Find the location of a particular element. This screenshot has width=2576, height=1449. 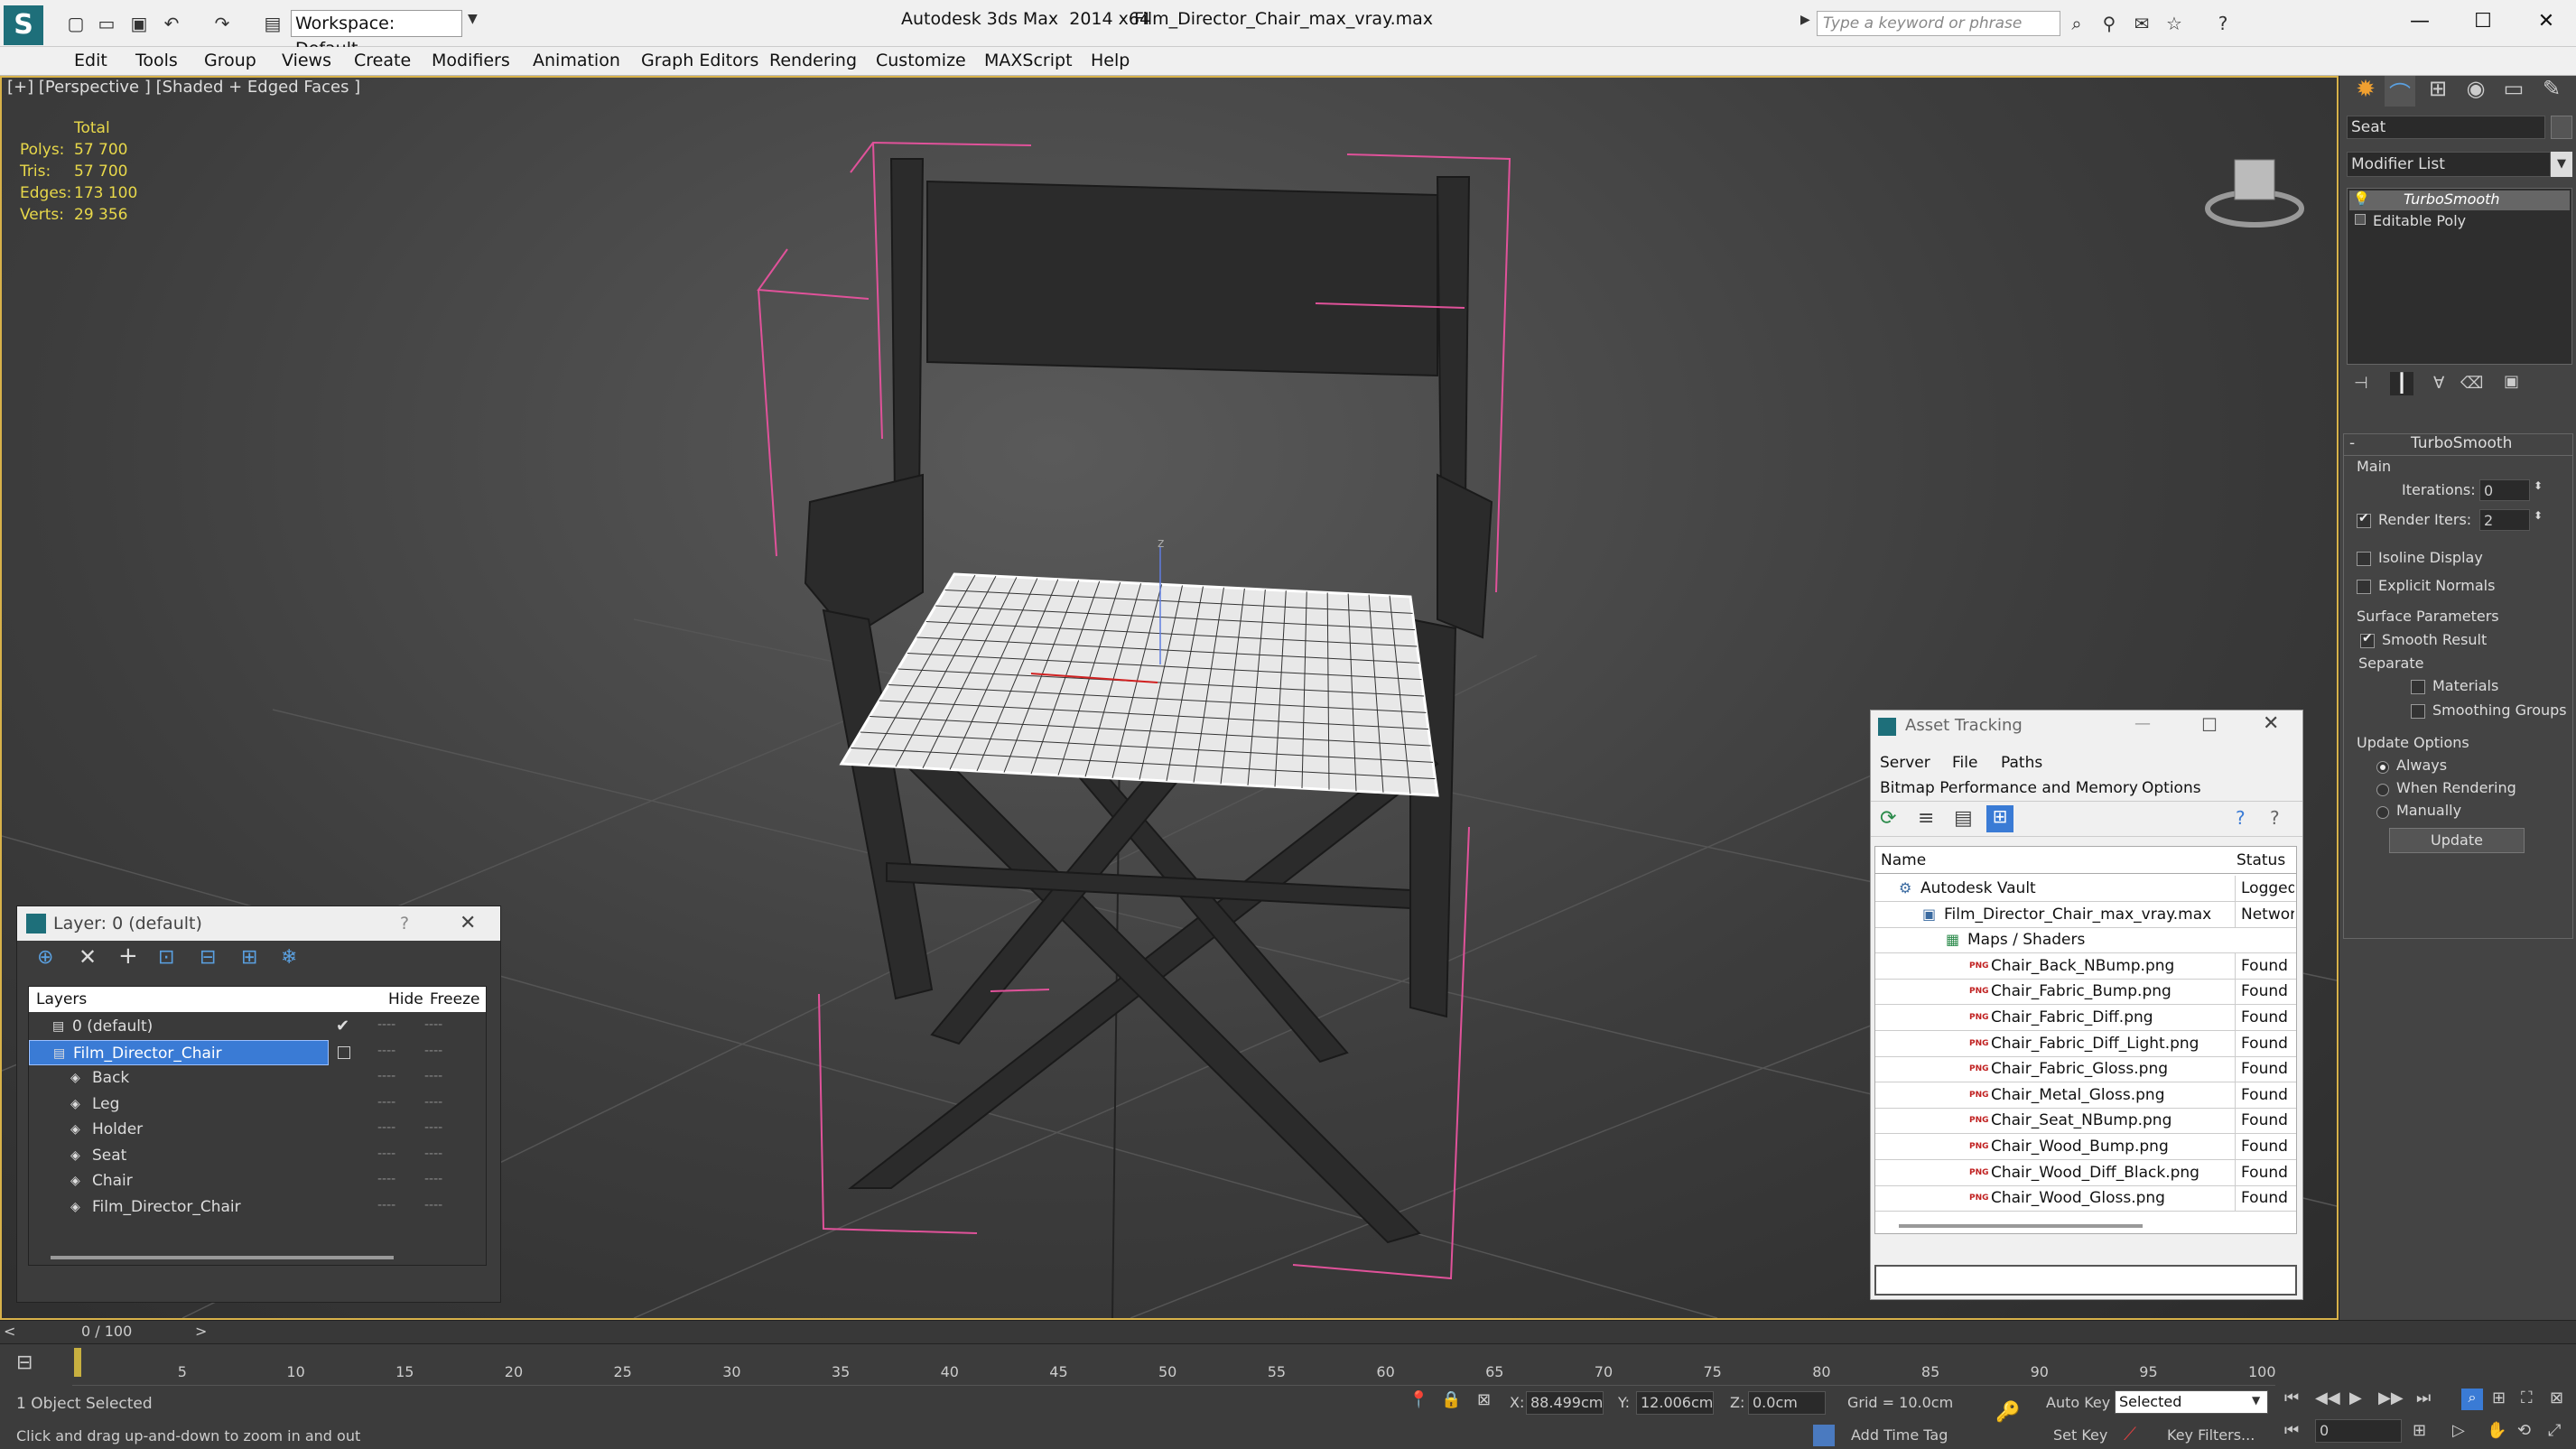

layer-dialog-header: Layer: 0 (default) ? ✕ is located at coordinates (258, 923).